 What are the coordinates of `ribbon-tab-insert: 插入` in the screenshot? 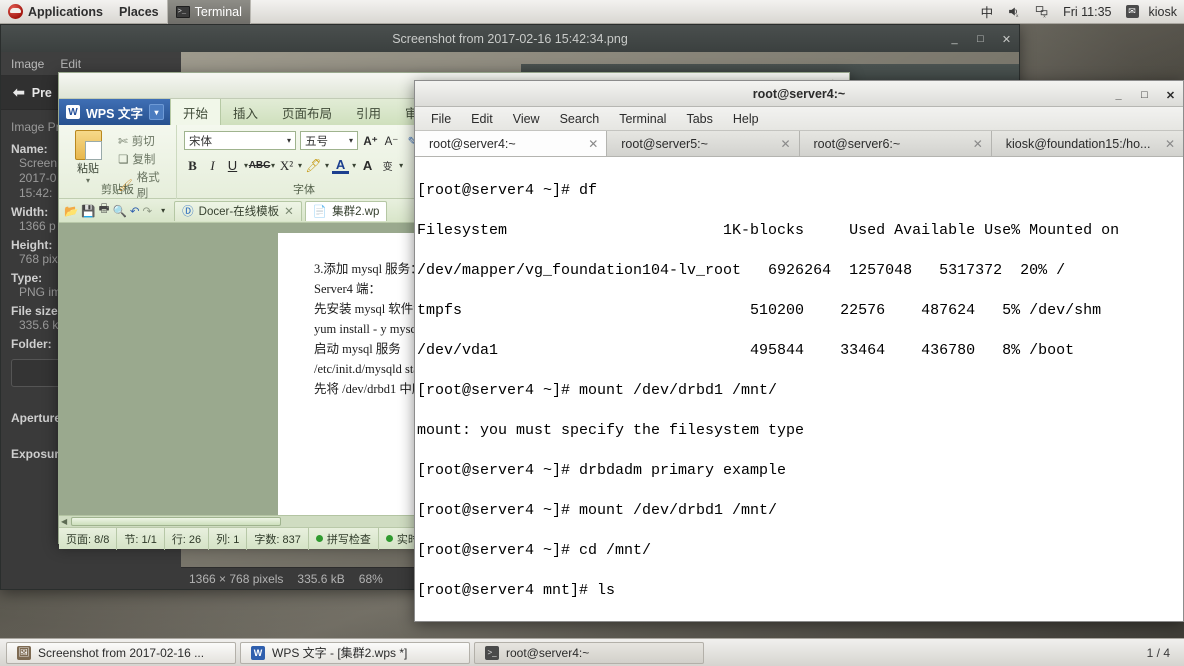 It's located at (245, 112).